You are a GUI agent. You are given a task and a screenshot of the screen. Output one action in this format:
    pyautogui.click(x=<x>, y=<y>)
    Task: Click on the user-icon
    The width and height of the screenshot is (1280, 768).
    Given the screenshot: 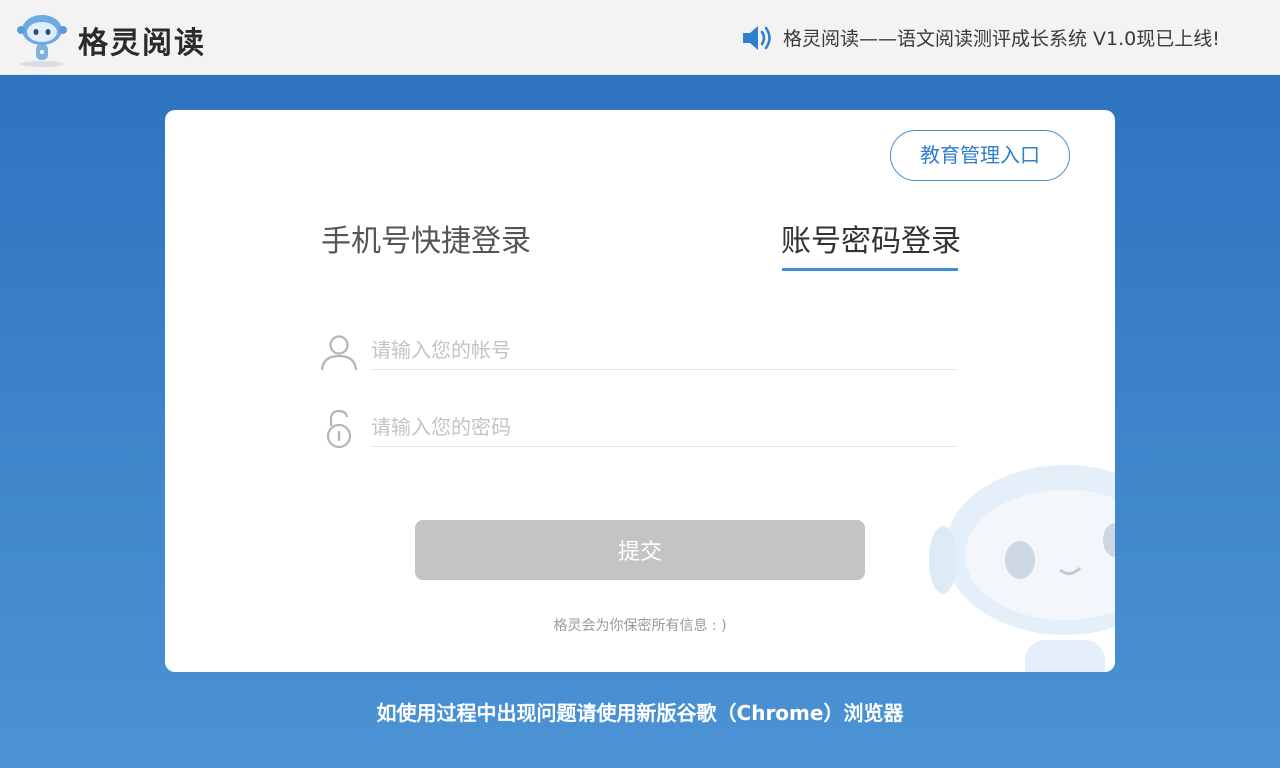 What is the action you would take?
    pyautogui.click(x=339, y=353)
    